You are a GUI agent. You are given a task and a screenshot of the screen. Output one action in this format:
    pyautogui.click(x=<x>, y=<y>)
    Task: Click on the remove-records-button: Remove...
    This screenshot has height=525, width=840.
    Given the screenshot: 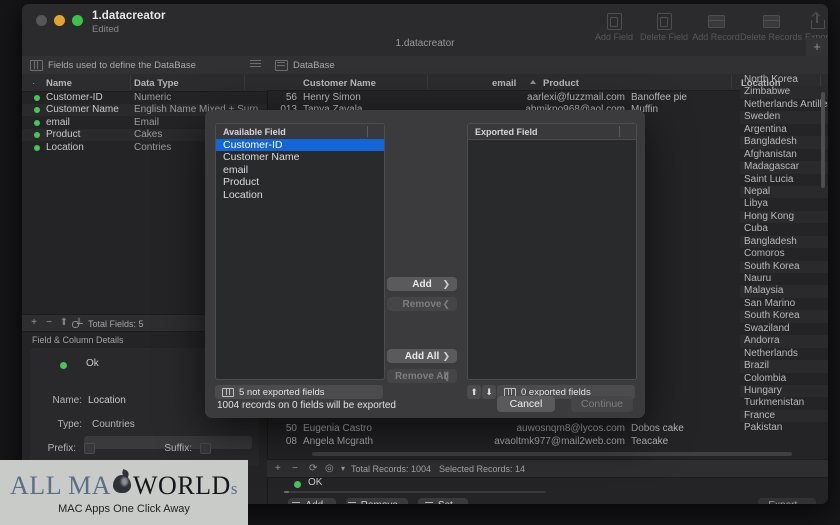 What is the action you would take?
    pyautogui.click(x=377, y=501)
    